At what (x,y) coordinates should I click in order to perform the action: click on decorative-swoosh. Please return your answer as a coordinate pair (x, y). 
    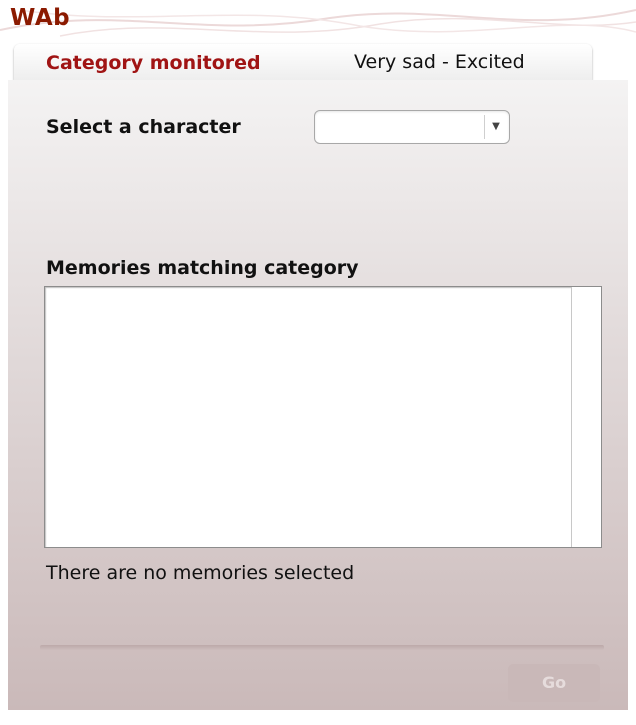
    Looking at the image, I should click on (318, 23).